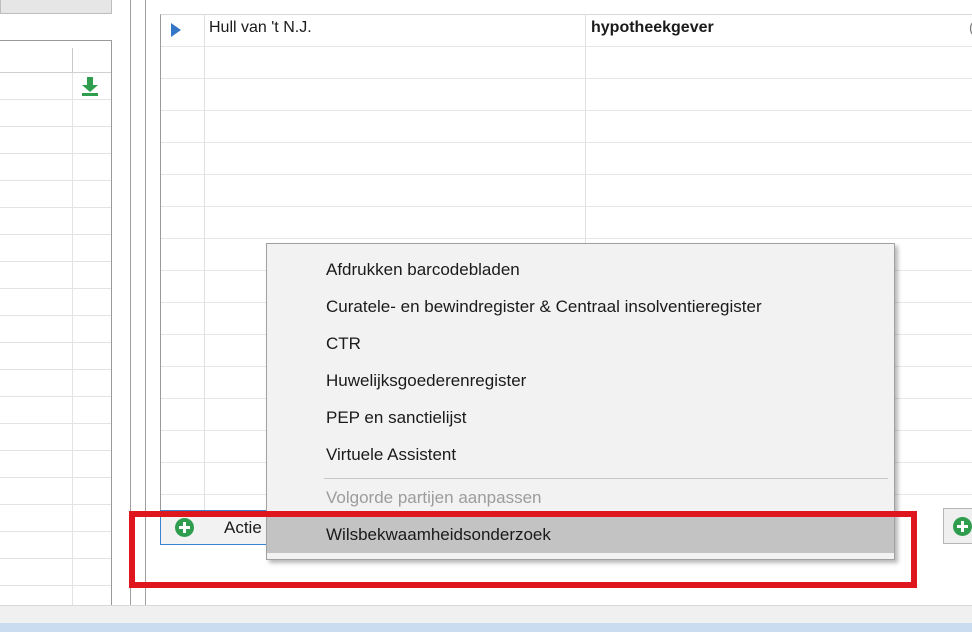 The height and width of the screenshot is (632, 972). I want to click on menu-item: Wilsbekwaamheidsonderzoek, so click(580, 534).